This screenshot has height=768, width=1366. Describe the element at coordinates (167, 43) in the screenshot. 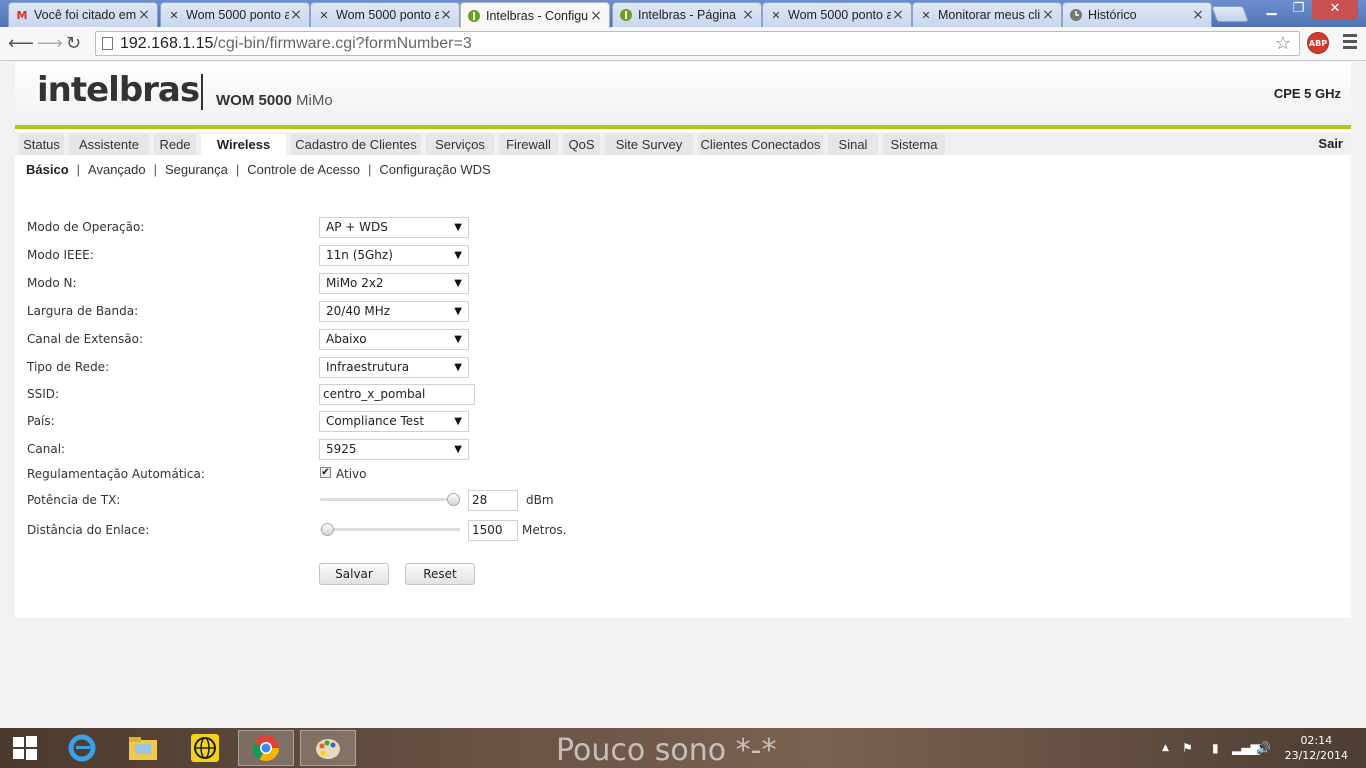

I see `url-host: 192.168.1.15` at that location.